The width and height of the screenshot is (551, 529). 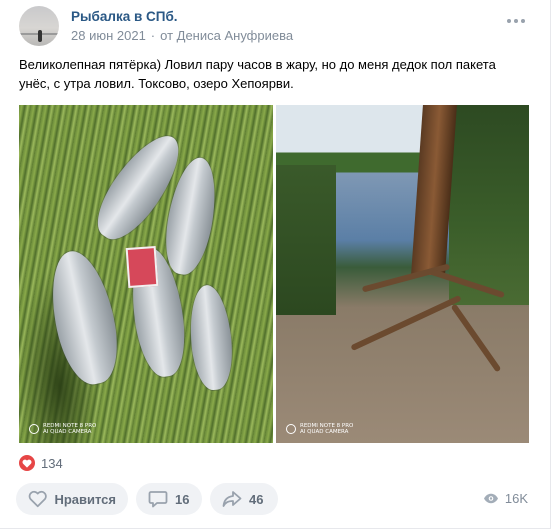 What do you see at coordinates (85, 499) in the screenshot?
I see `like-label: Нравится` at bounding box center [85, 499].